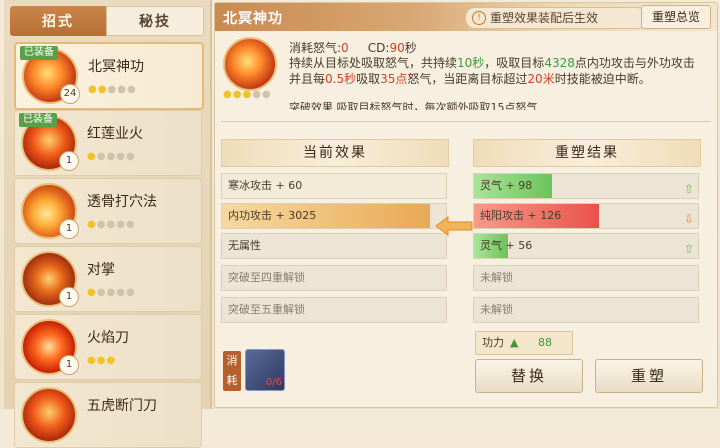 The height and width of the screenshot is (448, 720). What do you see at coordinates (688, 219) in the screenshot?
I see `arrow-down-icon: ⇩` at bounding box center [688, 219].